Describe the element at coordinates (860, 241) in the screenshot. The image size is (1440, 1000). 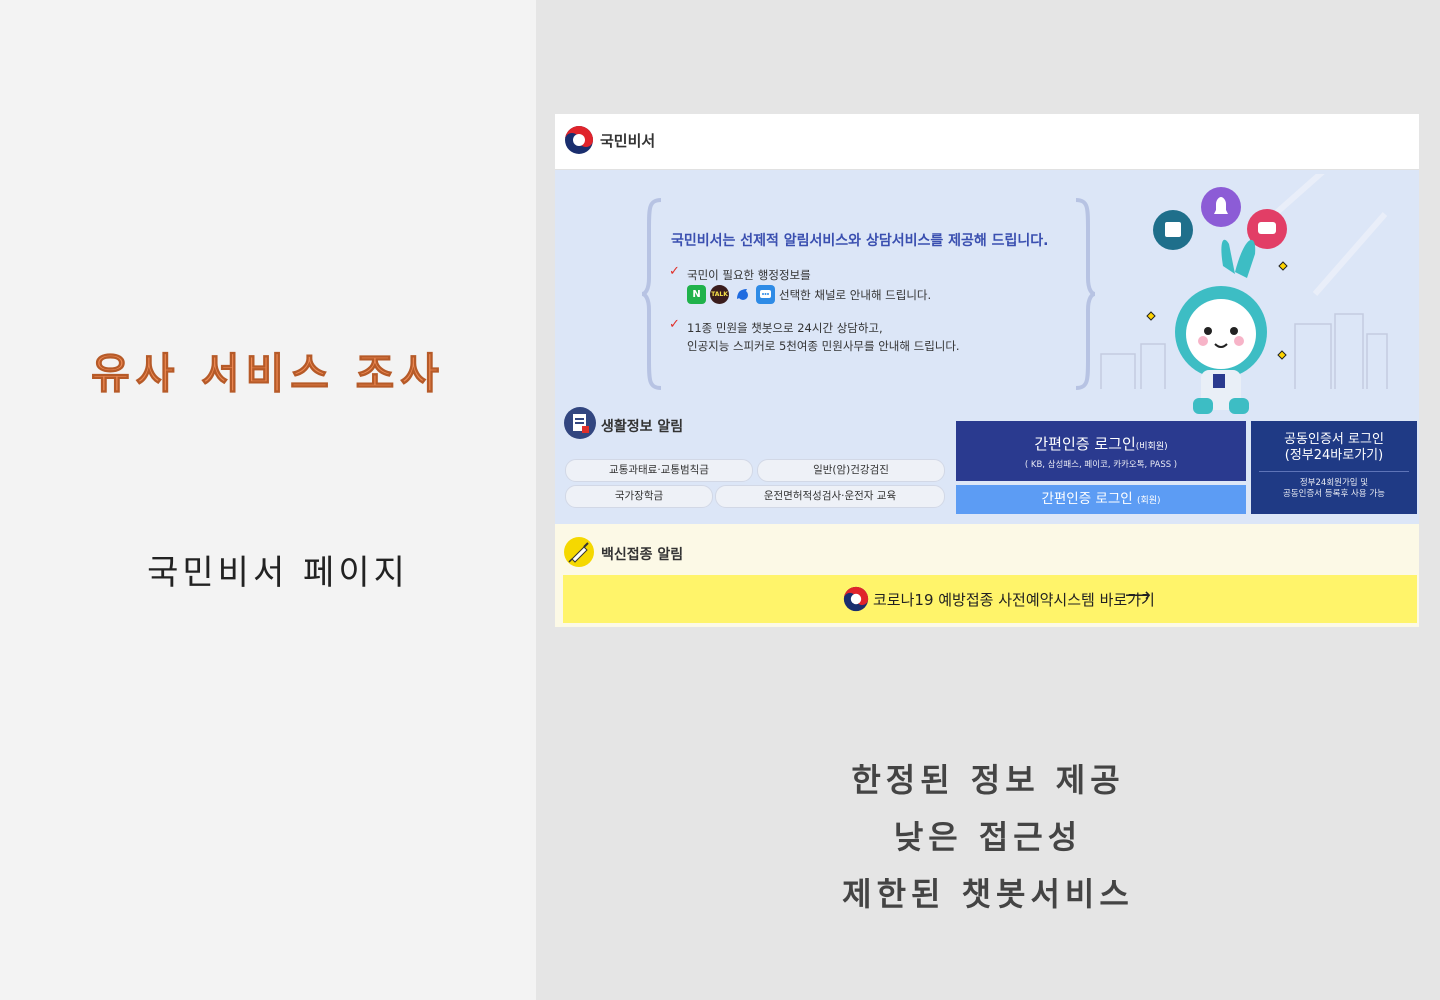
I see `intro-title: 국민비서는 선제적 알림서비스와 상담서비스를 제공해 드립니다.` at that location.